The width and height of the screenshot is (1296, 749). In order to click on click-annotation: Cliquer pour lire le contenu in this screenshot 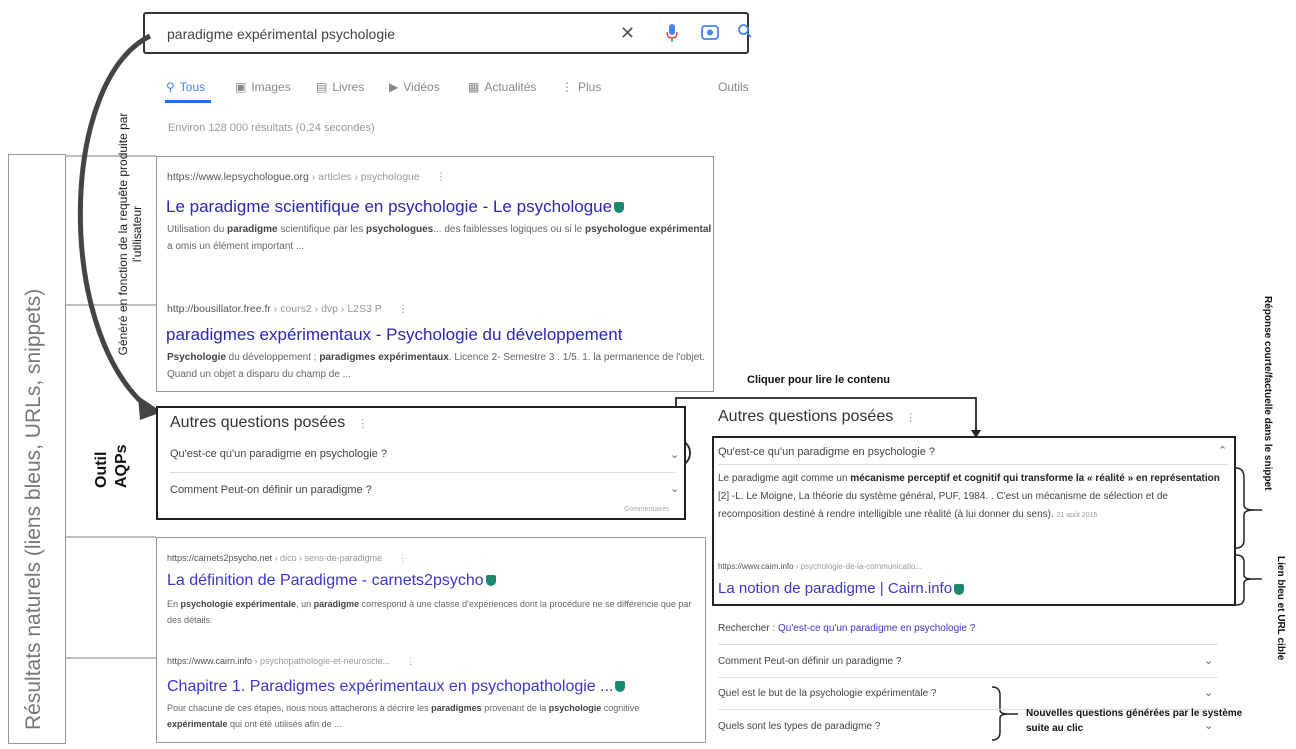, I will do `click(819, 380)`.